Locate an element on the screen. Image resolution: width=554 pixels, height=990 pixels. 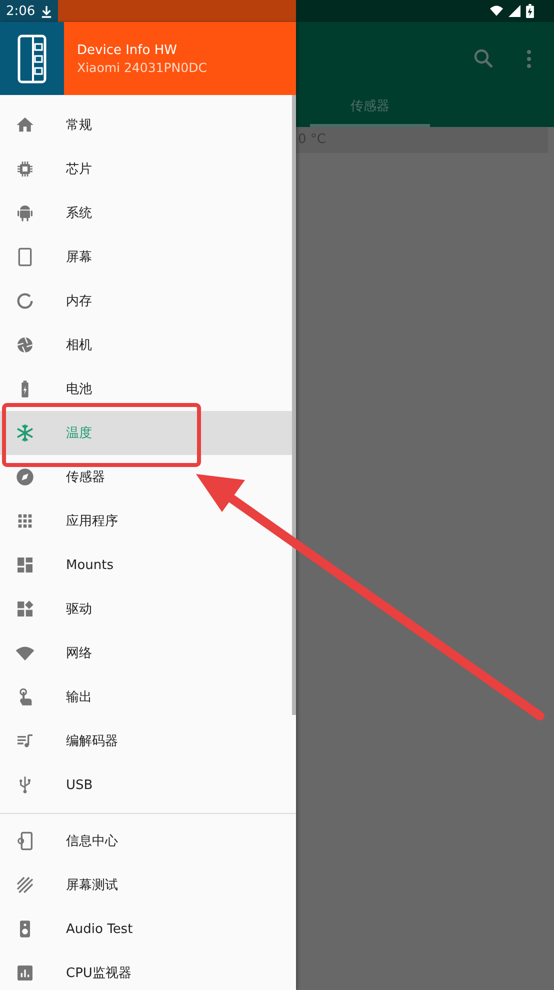
menu-item: 内存 is located at coordinates (148, 301).